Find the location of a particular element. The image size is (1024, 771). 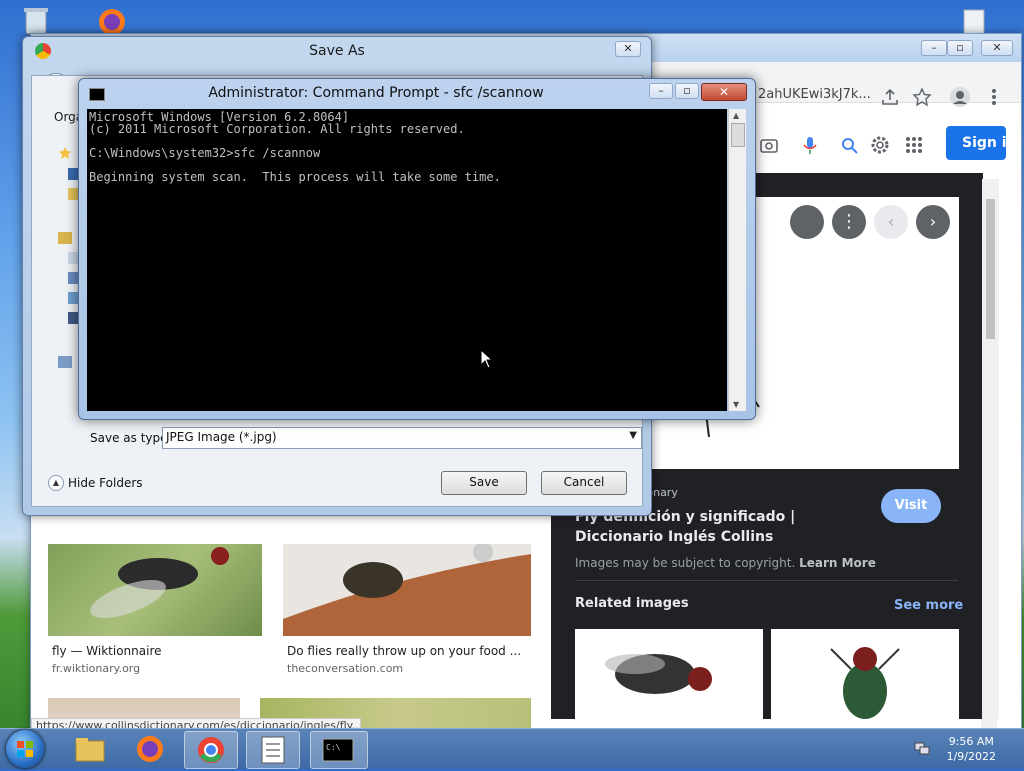

cmd-icon: C:\ is located at coordinates (338, 750).